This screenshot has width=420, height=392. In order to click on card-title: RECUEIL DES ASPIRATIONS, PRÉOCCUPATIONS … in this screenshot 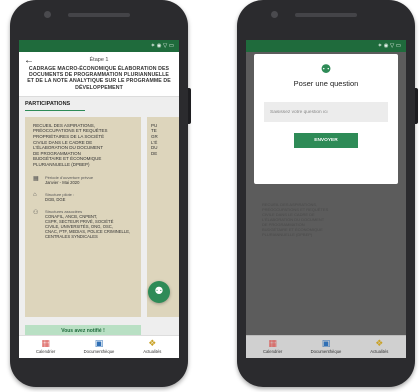, I will do `click(70, 144)`.